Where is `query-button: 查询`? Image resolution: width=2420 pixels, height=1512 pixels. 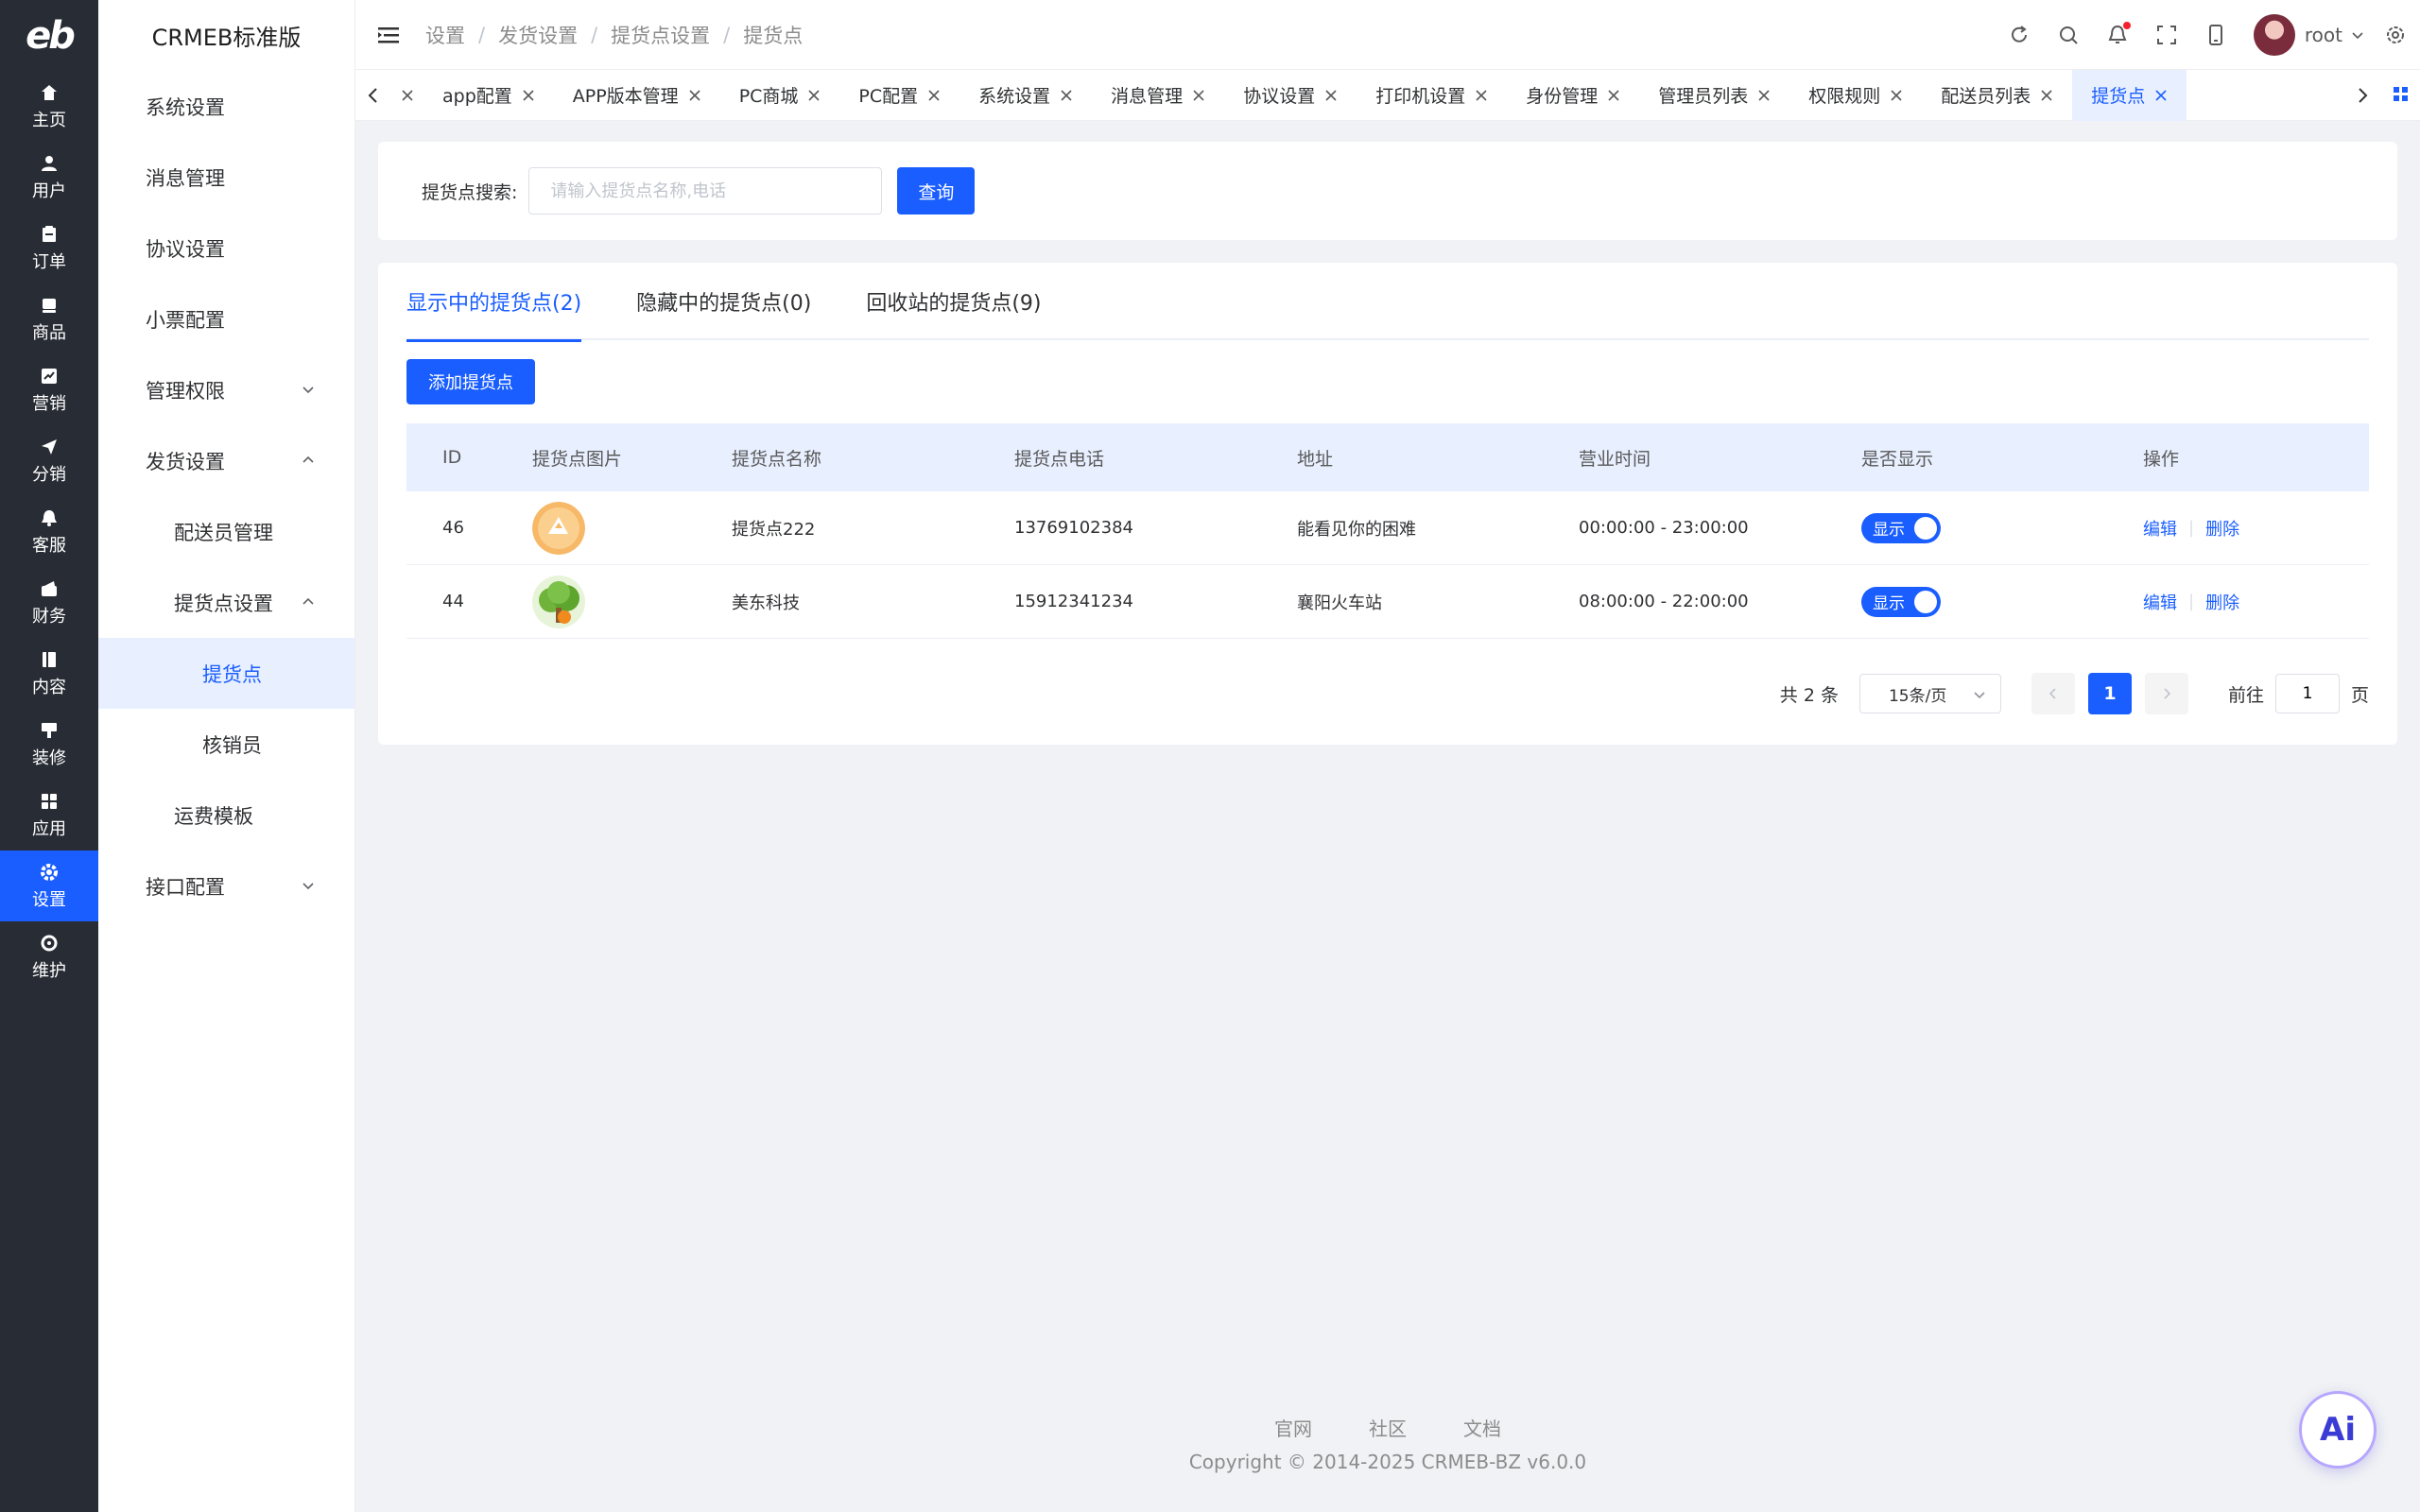 query-button: 查询 is located at coordinates (936, 191).